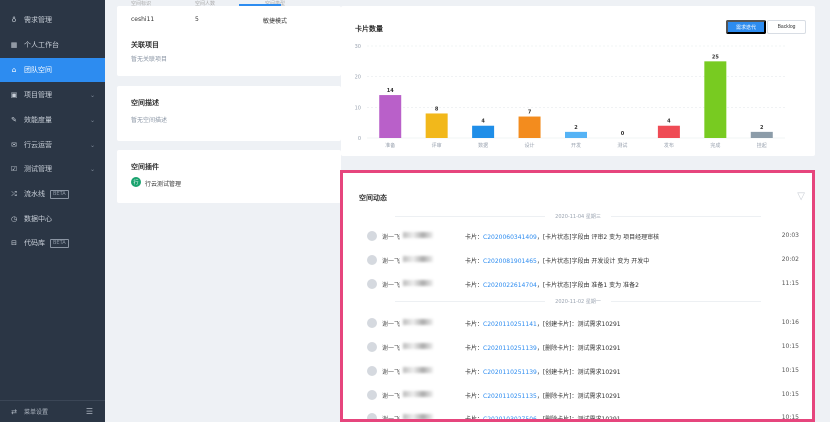 Image resolution: width=830 pixels, height=422 pixels. What do you see at coordinates (587, 285) in the screenshot?
I see `activity-text: ，[卡片状态]字段由 准备1 变为 准备2` at bounding box center [587, 285].